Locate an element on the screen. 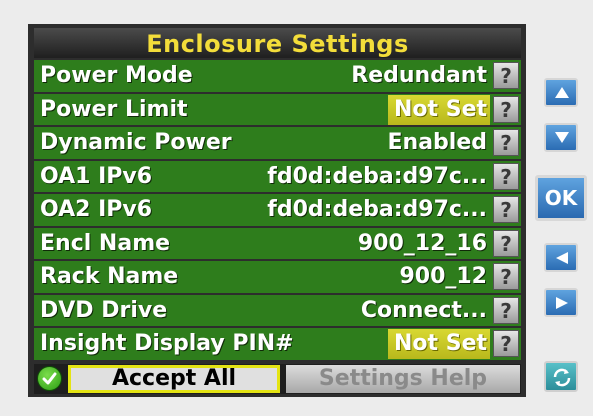  accept-all-button: Accept All is located at coordinates (174, 379).